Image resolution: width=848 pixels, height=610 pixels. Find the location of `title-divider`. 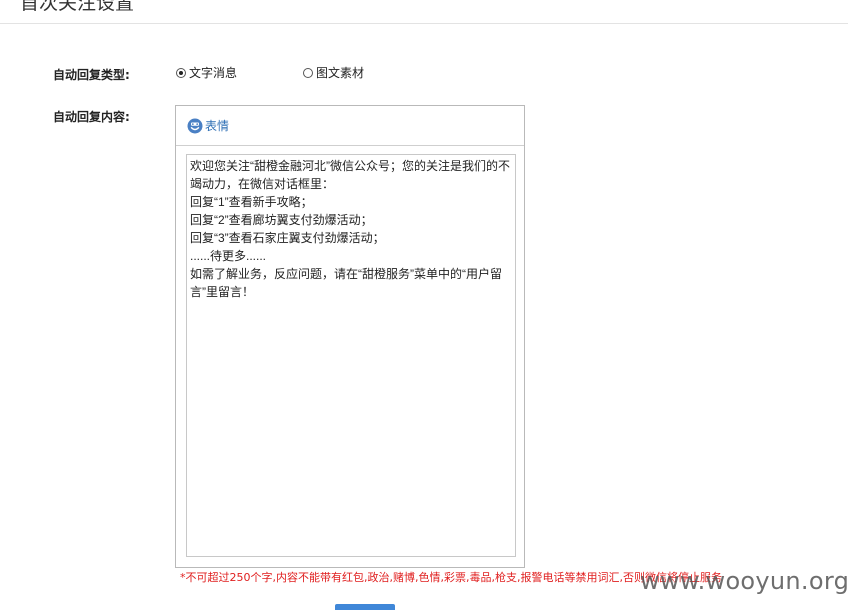

title-divider is located at coordinates (424, 23).